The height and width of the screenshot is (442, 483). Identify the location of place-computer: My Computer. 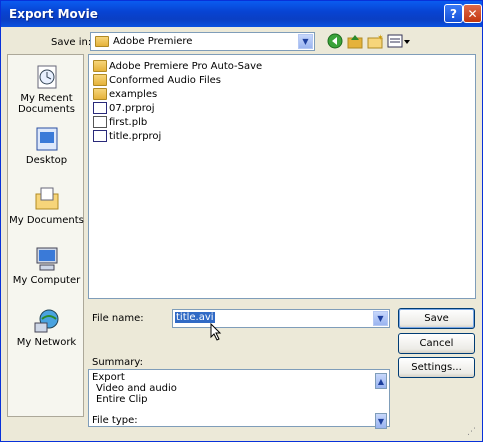
(46, 265).